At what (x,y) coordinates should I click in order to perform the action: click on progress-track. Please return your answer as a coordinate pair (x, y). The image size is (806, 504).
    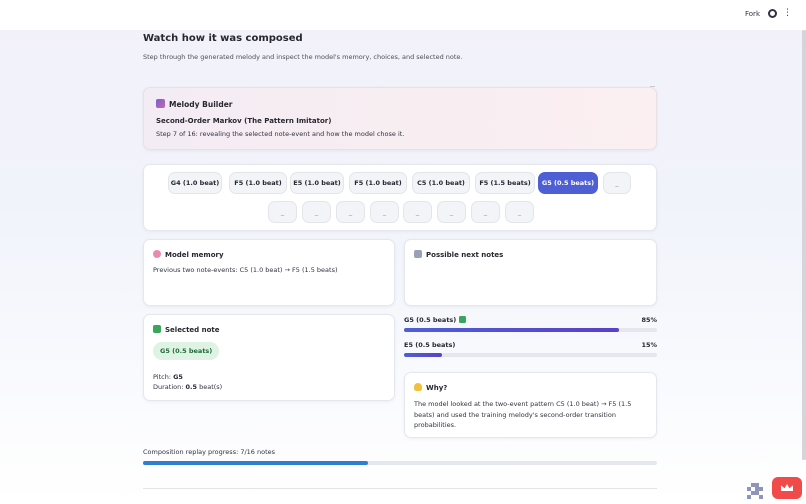
    Looking at the image, I should click on (400, 463).